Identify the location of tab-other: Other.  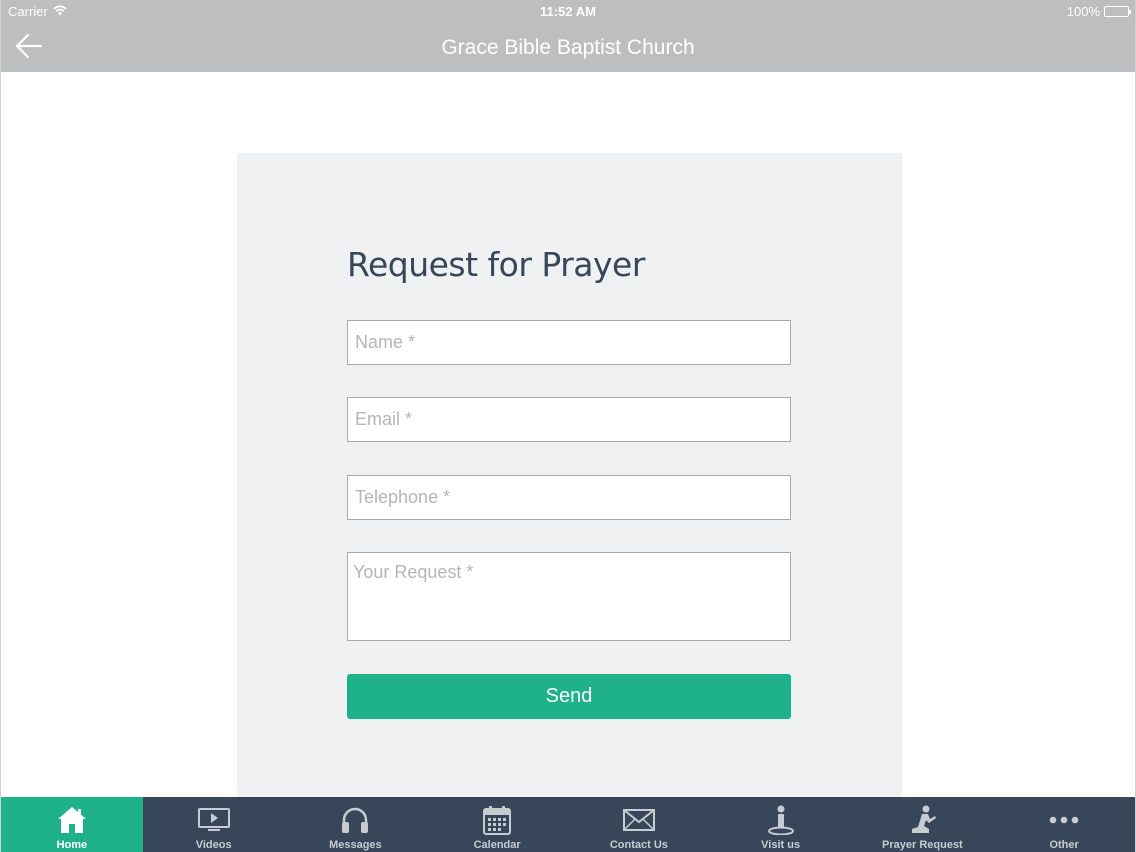
(1064, 824).